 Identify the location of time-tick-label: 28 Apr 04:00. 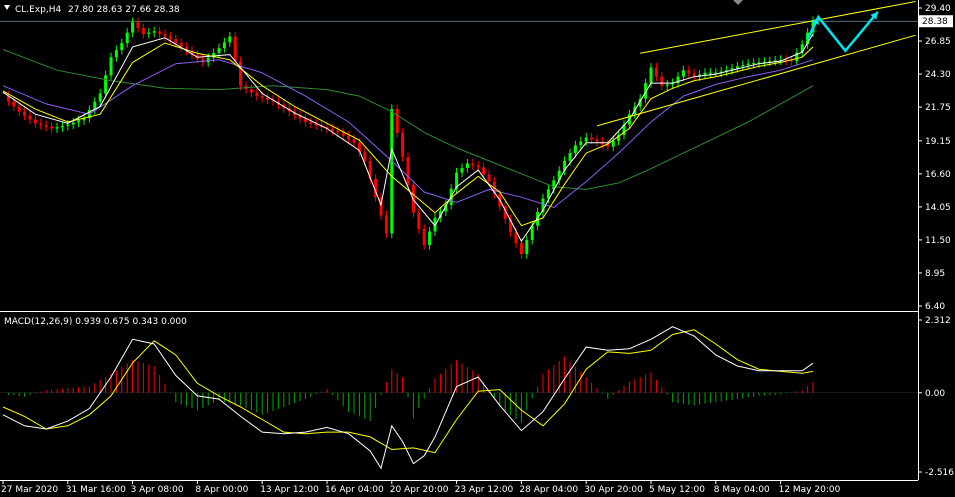
(548, 490).